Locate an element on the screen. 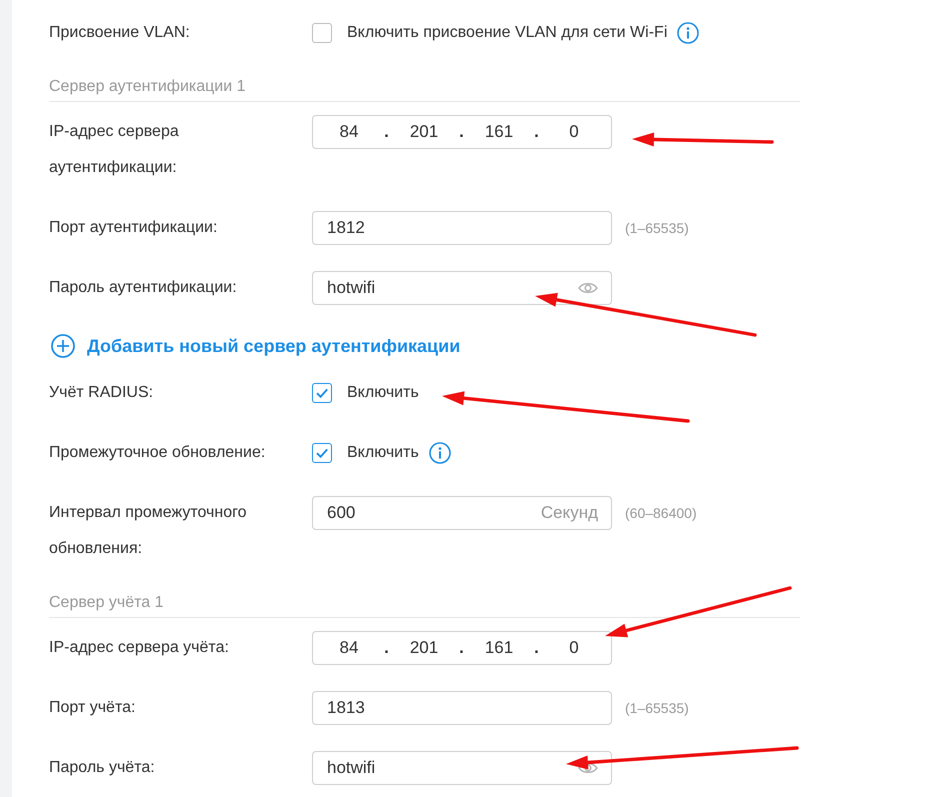 The image size is (946, 797). field-label: Порт учёта: is located at coordinates (92, 708).